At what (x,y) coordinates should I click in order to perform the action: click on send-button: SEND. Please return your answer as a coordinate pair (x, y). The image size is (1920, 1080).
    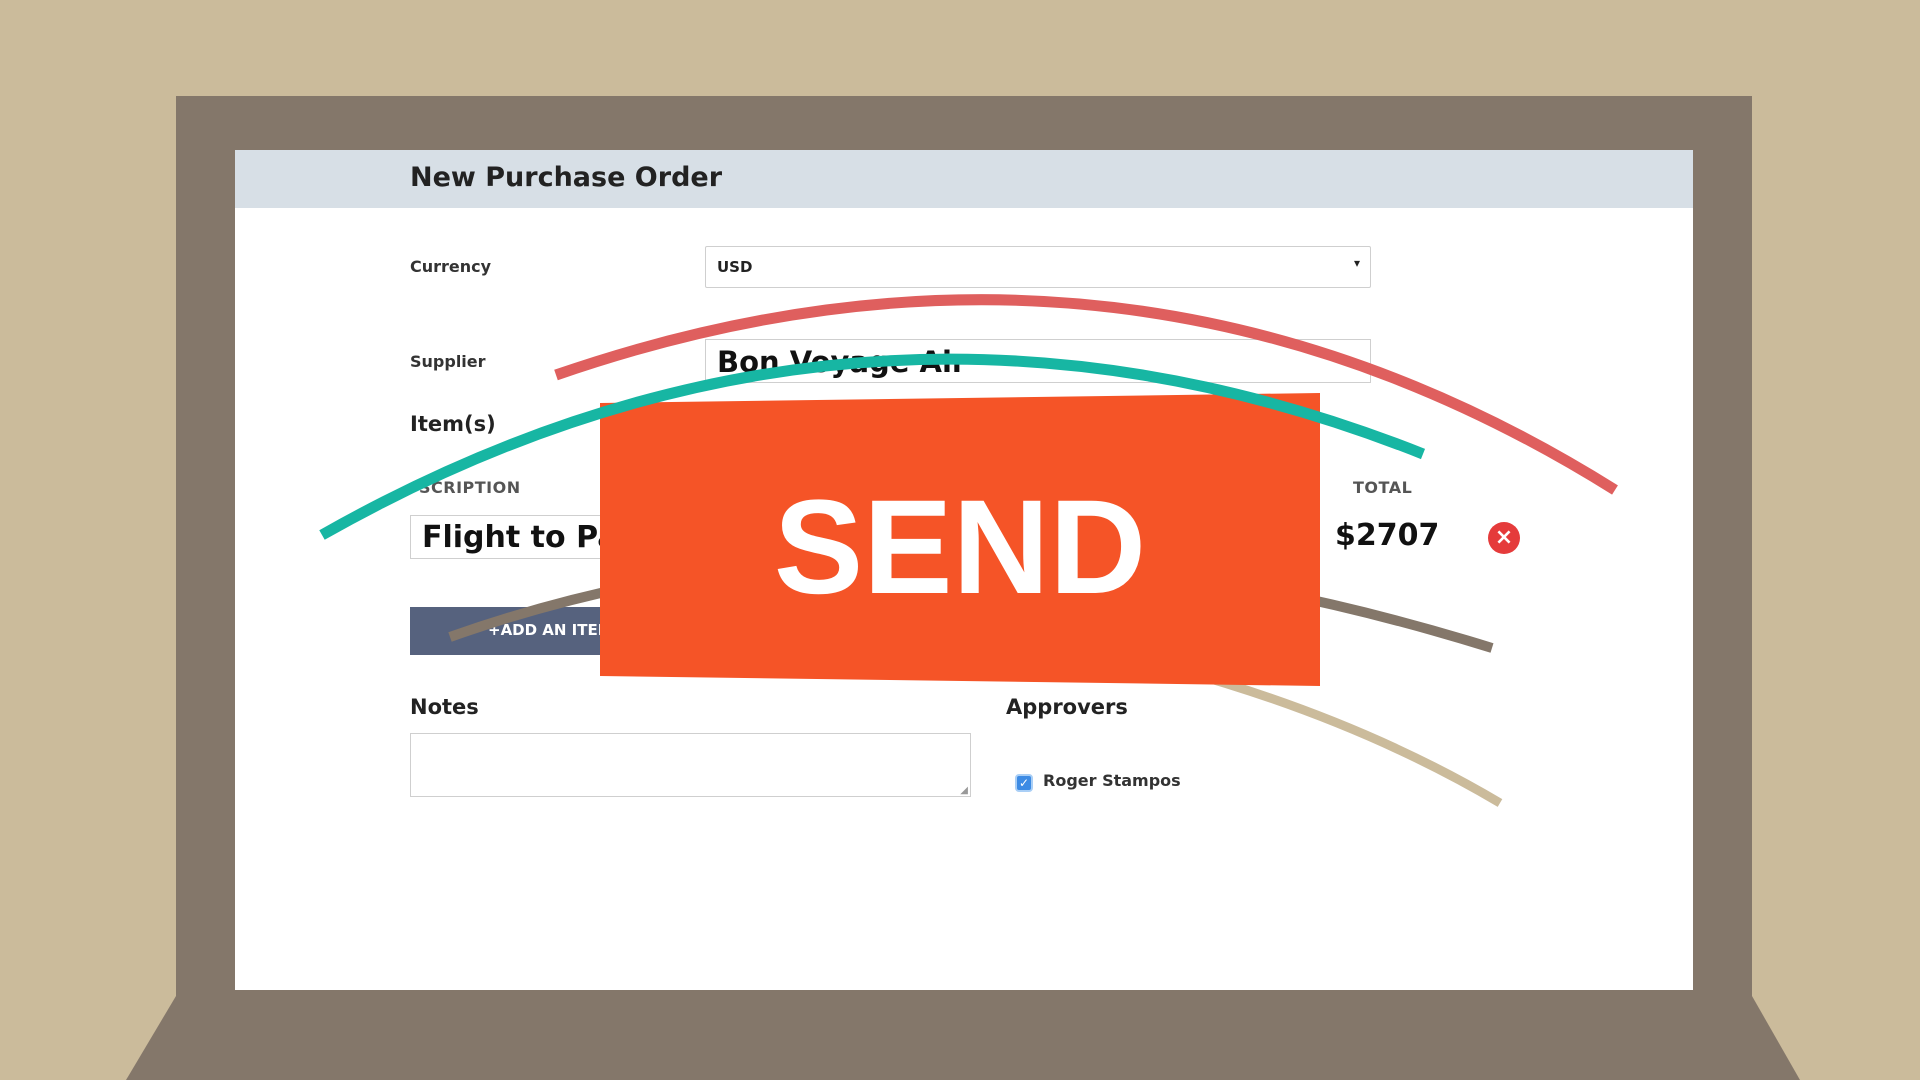
    Looking at the image, I should click on (960, 539).